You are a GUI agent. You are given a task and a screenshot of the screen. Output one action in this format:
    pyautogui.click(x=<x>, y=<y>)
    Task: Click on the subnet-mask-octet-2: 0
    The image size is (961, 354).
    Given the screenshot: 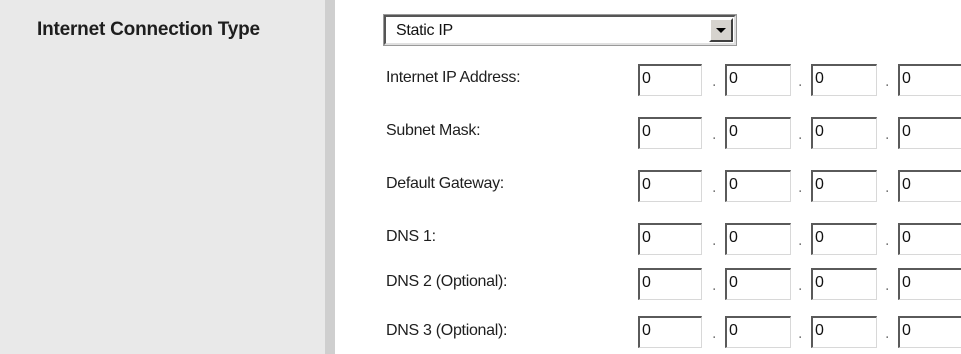 What is the action you would take?
    pyautogui.click(x=758, y=133)
    